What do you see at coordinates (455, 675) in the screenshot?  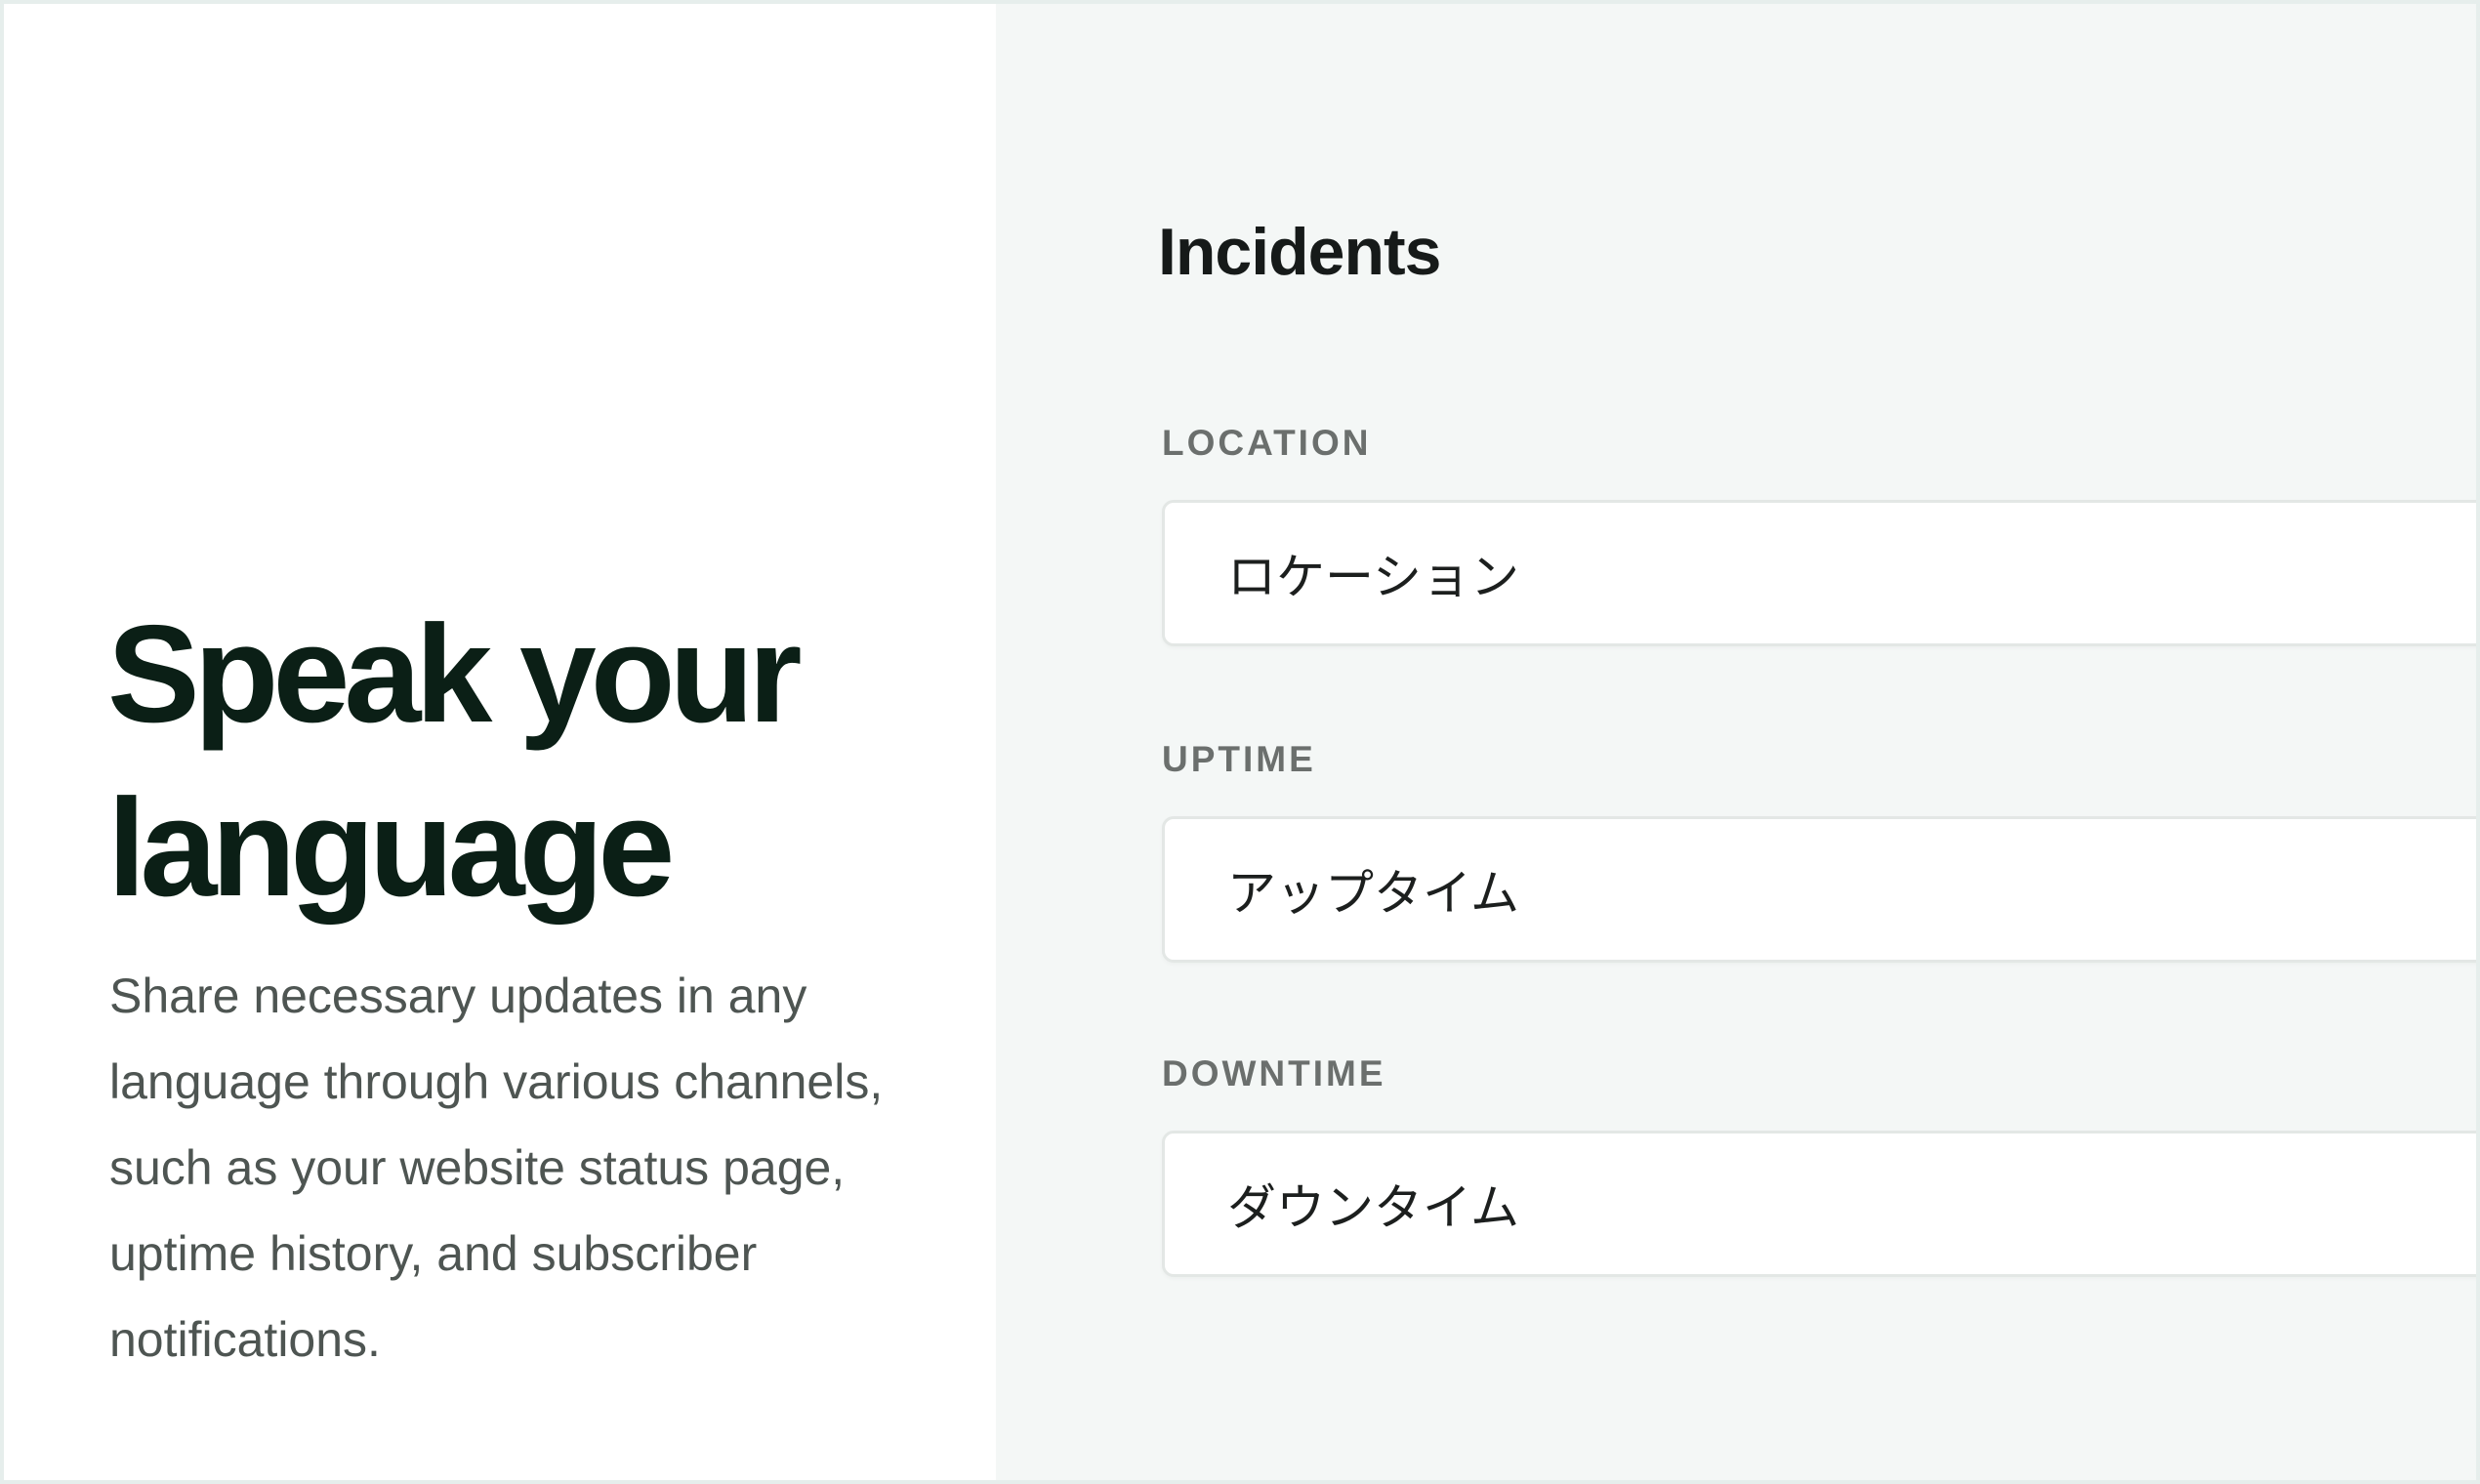 I see `headline-line-1: Speak your` at bounding box center [455, 675].